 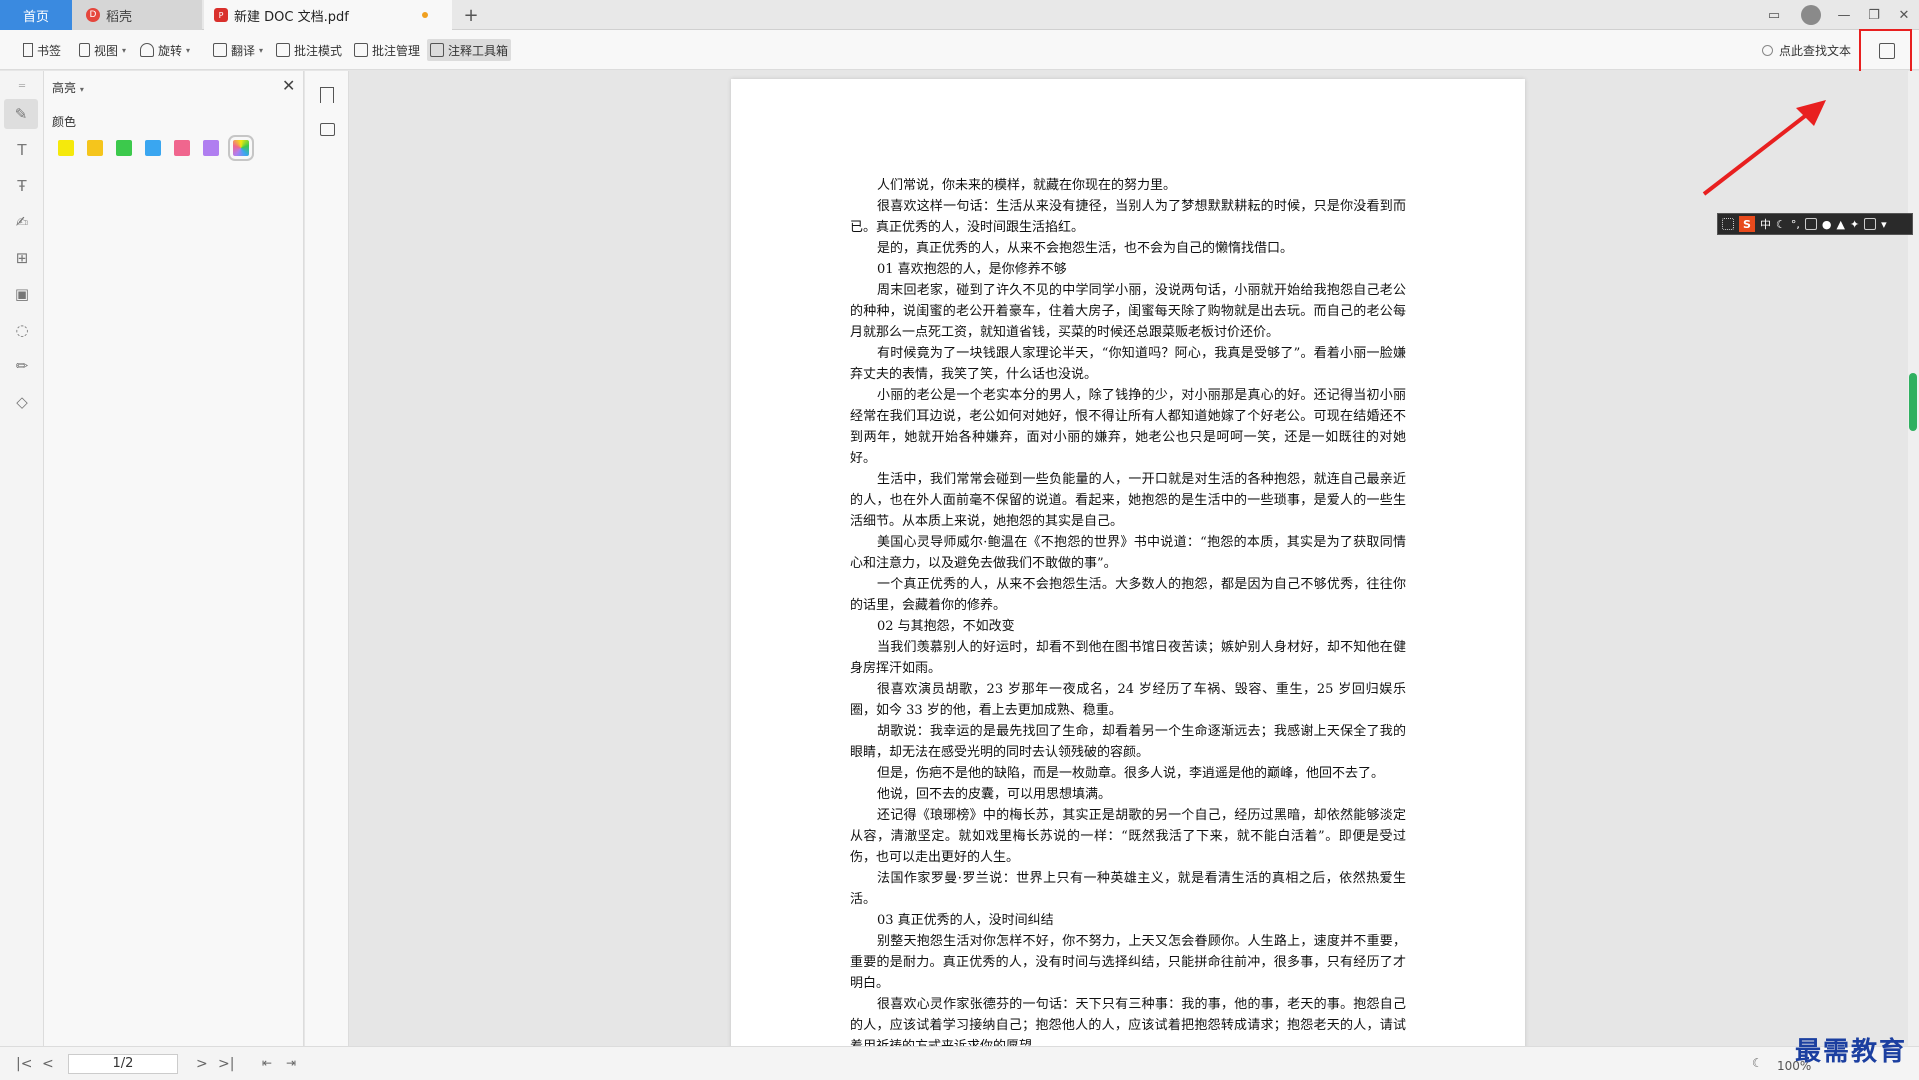 I want to click on annotation-mode-button: 批注模式, so click(x=309, y=50).